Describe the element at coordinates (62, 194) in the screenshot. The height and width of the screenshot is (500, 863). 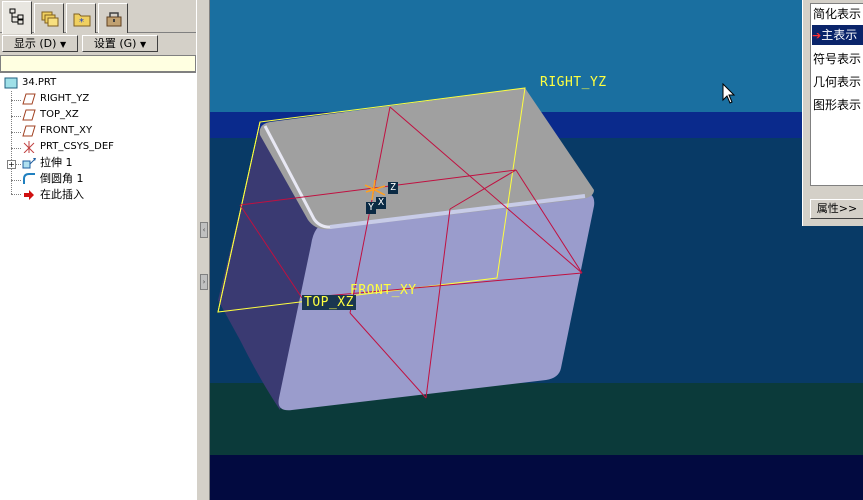
I see `tree-item-label: 在此插入` at that location.